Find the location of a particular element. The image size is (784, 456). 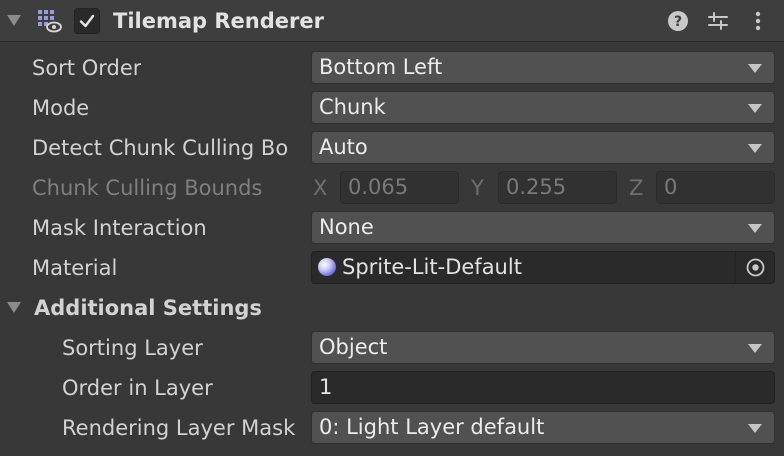

sorting-layer-dropdown: Object is located at coordinates (543, 347).